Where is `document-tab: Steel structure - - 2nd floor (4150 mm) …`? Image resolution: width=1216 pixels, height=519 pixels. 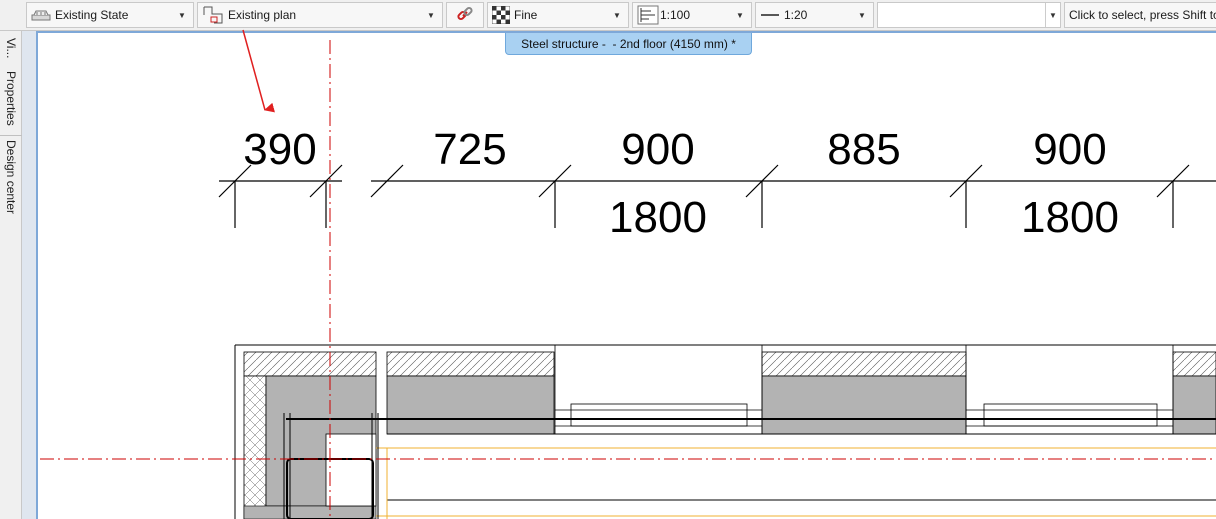 document-tab: Steel structure - - 2nd floor (4150 mm) … is located at coordinates (628, 44).